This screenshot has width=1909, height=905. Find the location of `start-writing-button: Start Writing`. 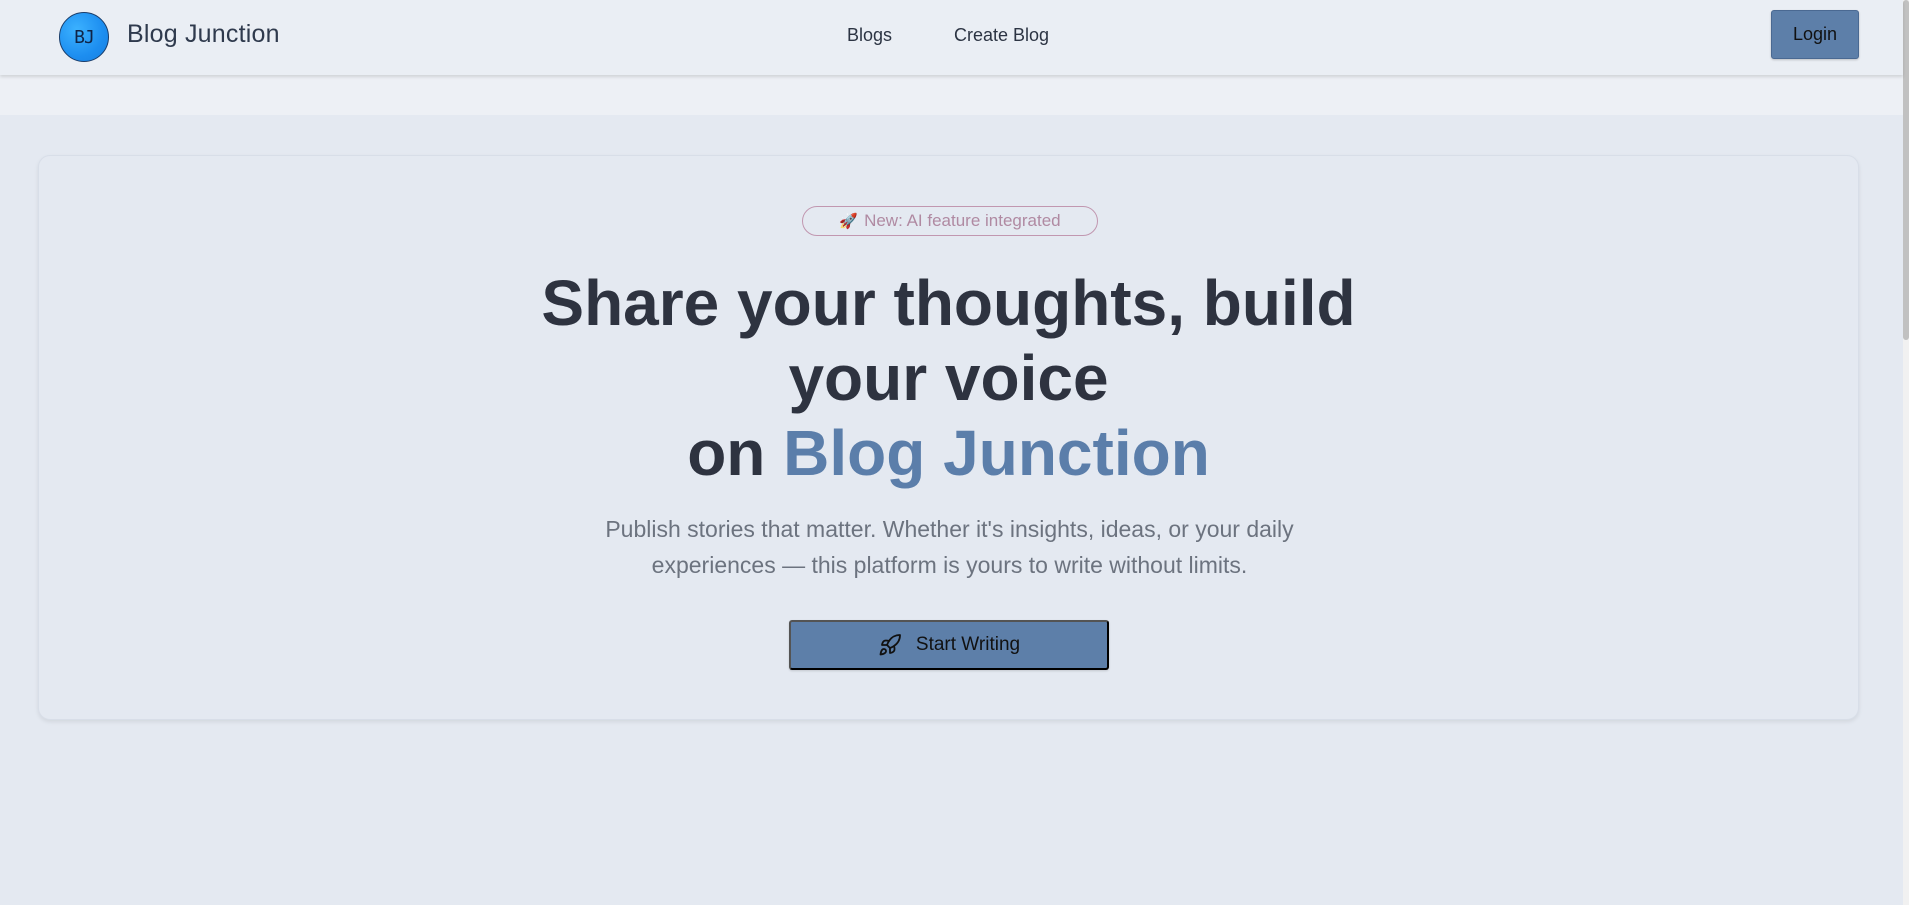

start-writing-button: Start Writing is located at coordinates (949, 645).